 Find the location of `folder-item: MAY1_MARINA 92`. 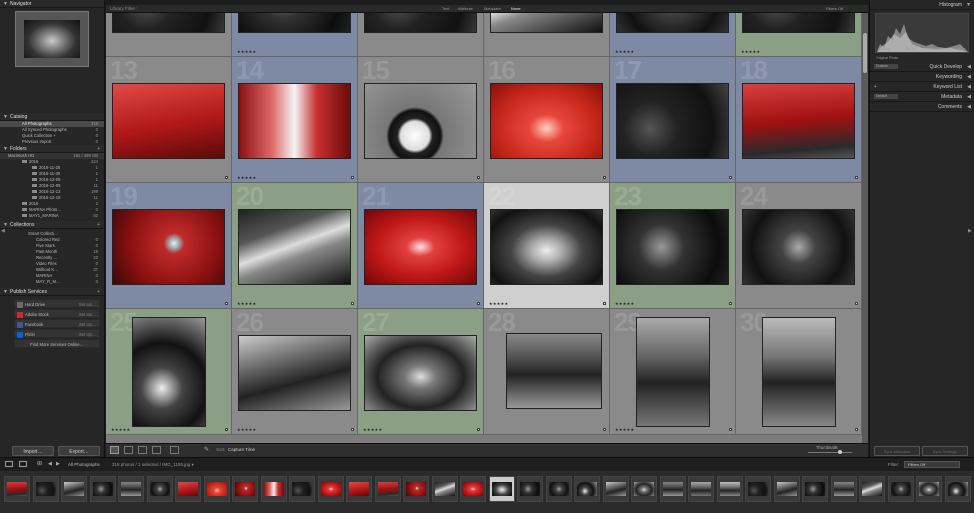

folder-item: MAY1_MARINA 92 is located at coordinates (52, 216).